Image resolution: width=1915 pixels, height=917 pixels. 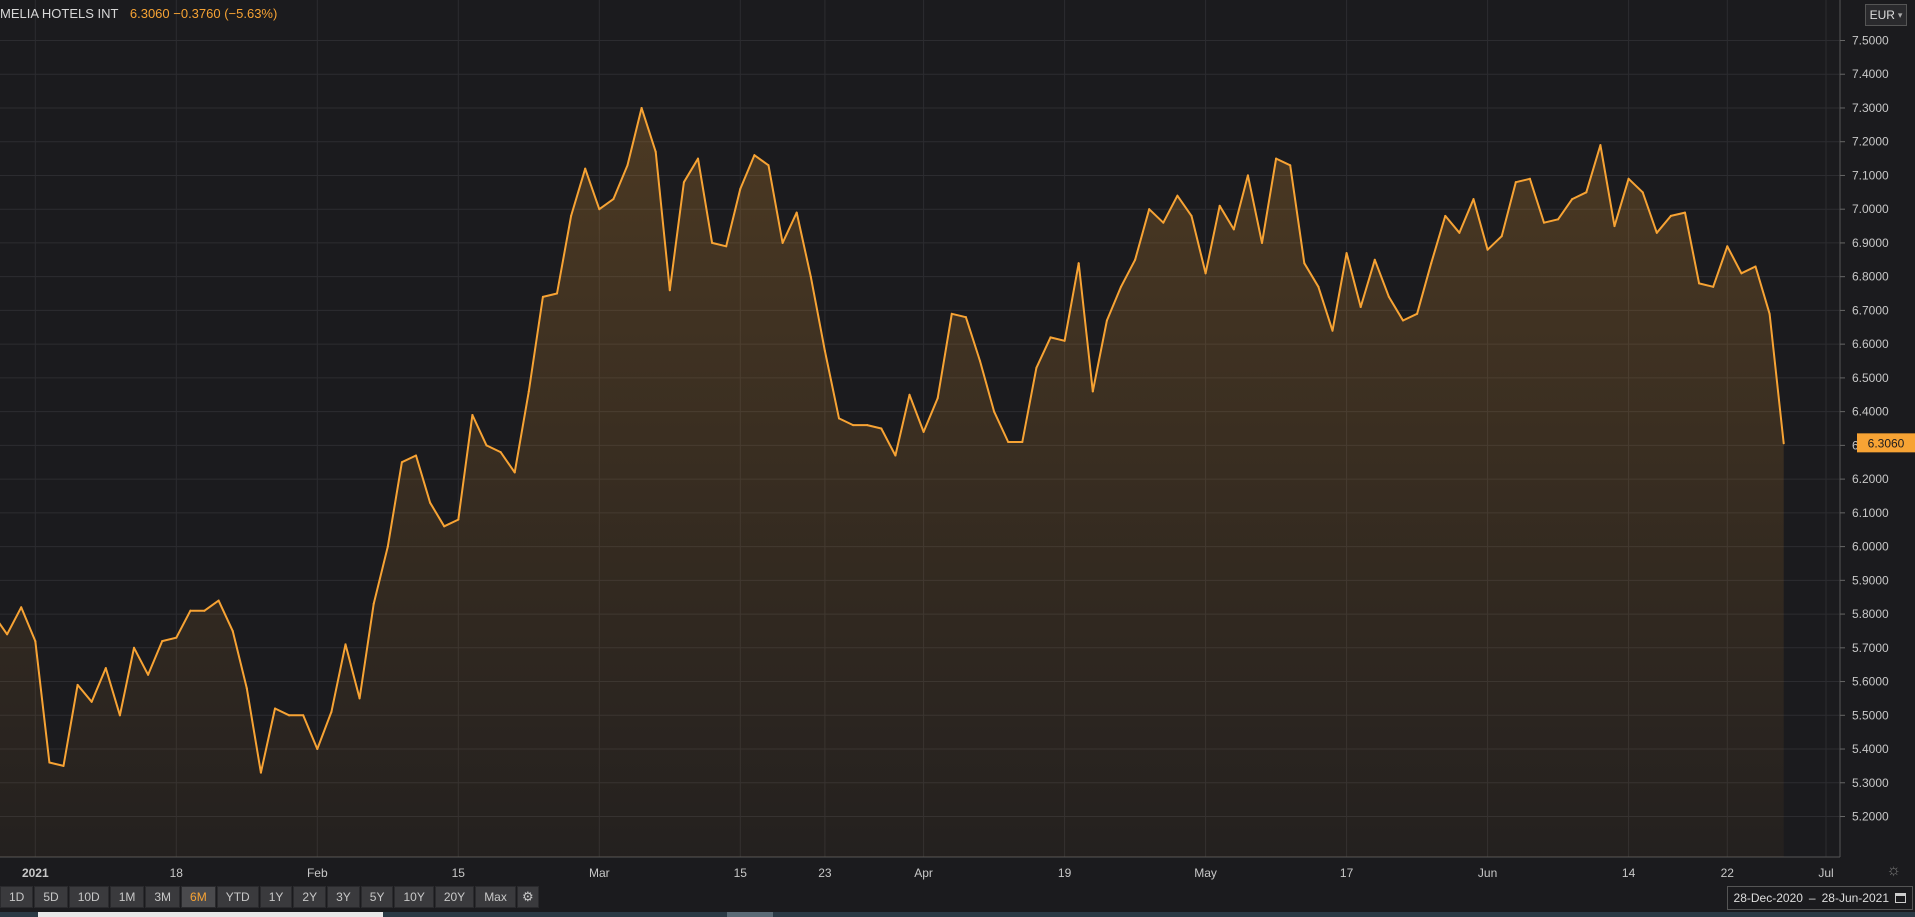 What do you see at coordinates (825, 873) in the screenshot?
I see `x-tick-label: 23` at bounding box center [825, 873].